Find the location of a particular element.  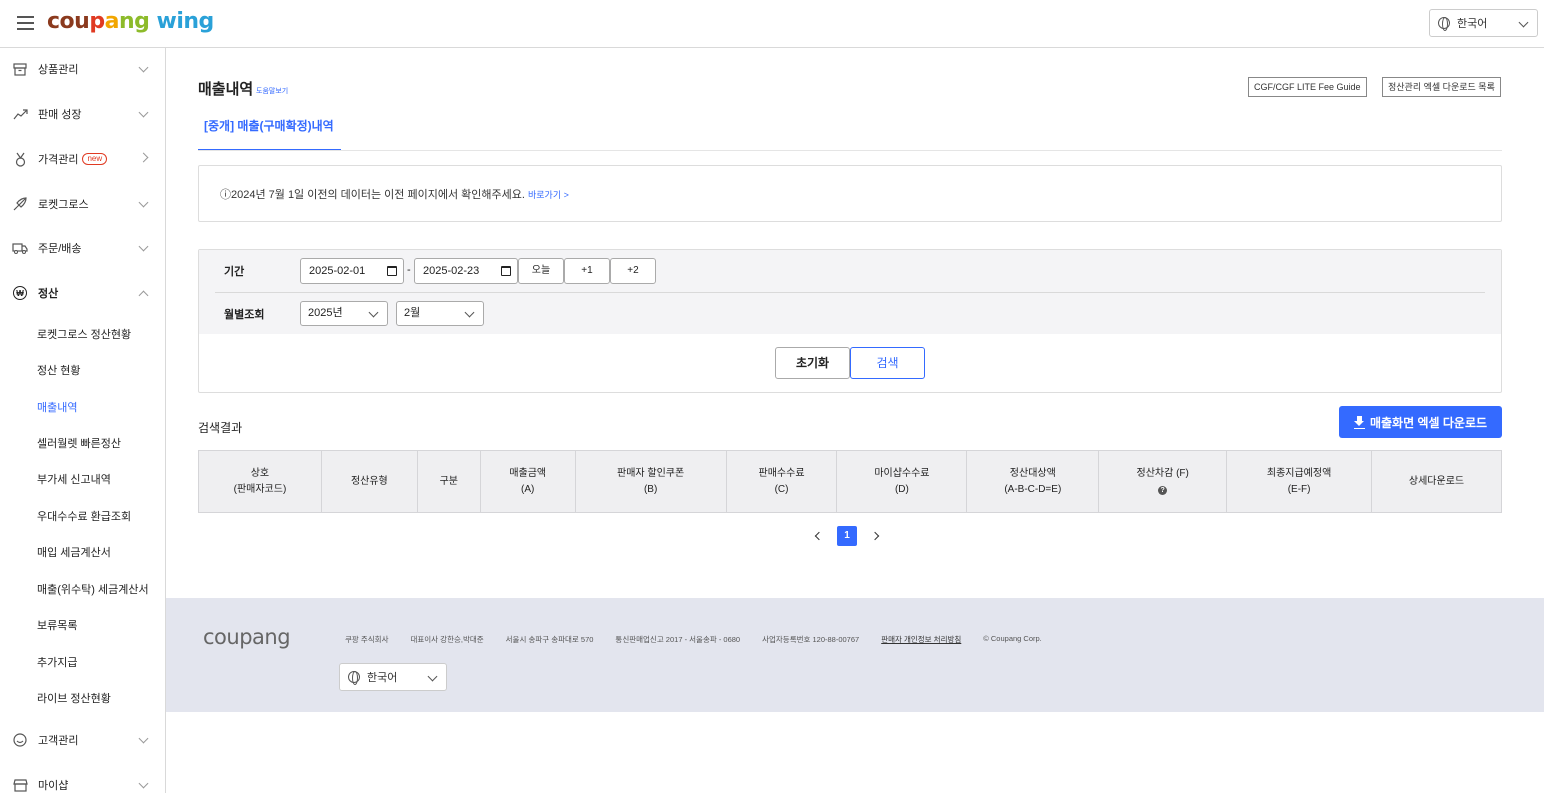

col-sales-amount: 매출금액 (A) is located at coordinates (527, 481).